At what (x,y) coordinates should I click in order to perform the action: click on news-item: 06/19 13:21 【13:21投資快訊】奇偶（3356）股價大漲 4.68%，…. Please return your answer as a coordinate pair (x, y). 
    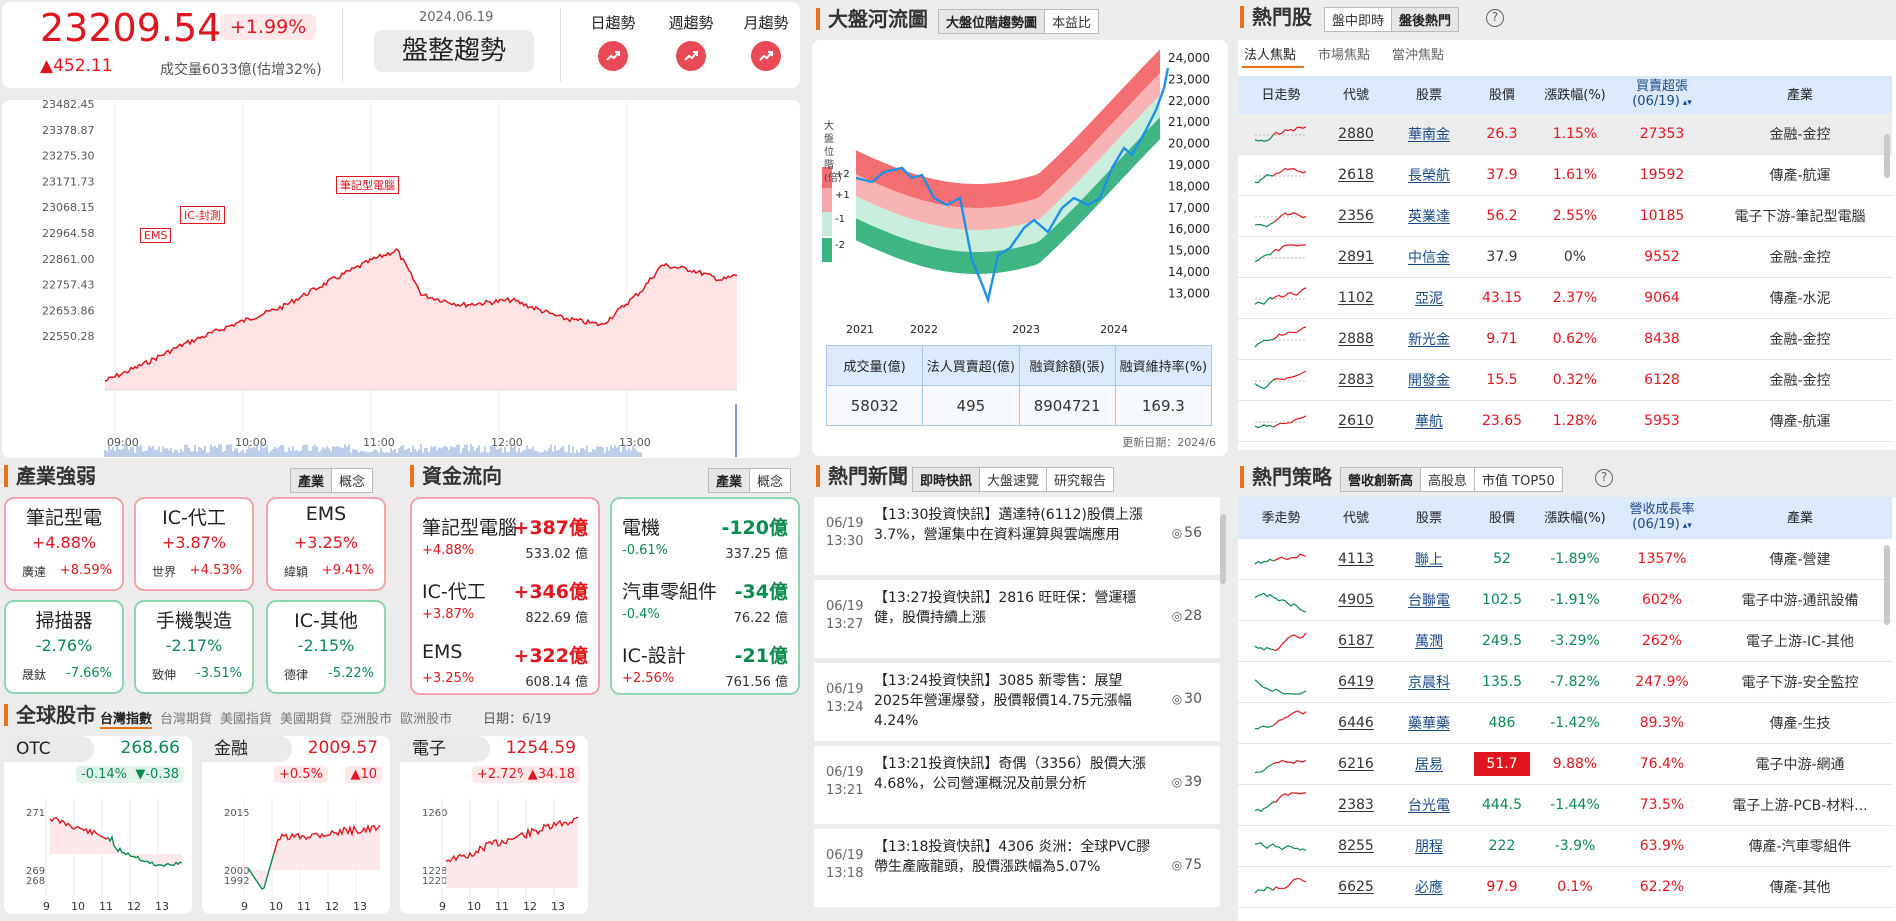
    Looking at the image, I should click on (1017, 785).